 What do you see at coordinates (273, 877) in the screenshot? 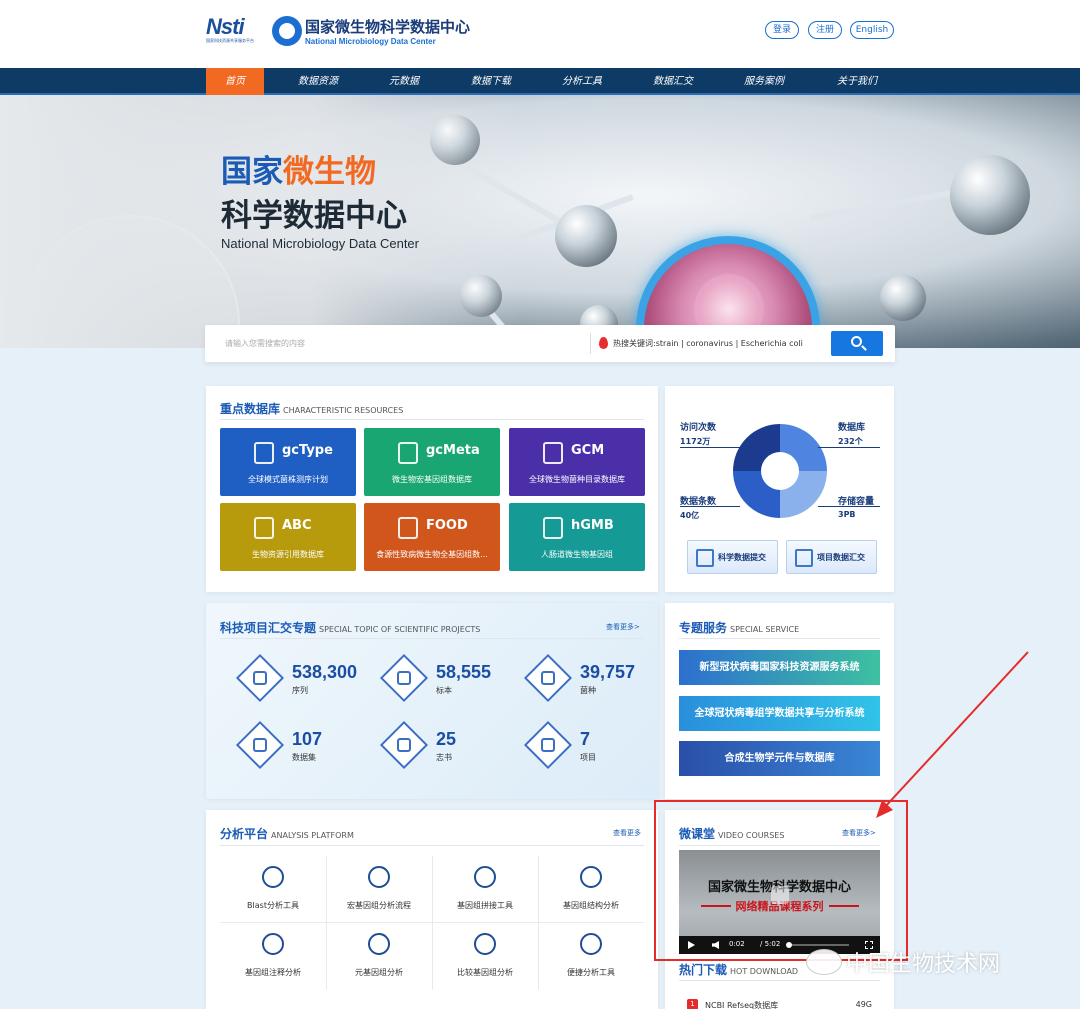
I see `dna-search-icon` at bounding box center [273, 877].